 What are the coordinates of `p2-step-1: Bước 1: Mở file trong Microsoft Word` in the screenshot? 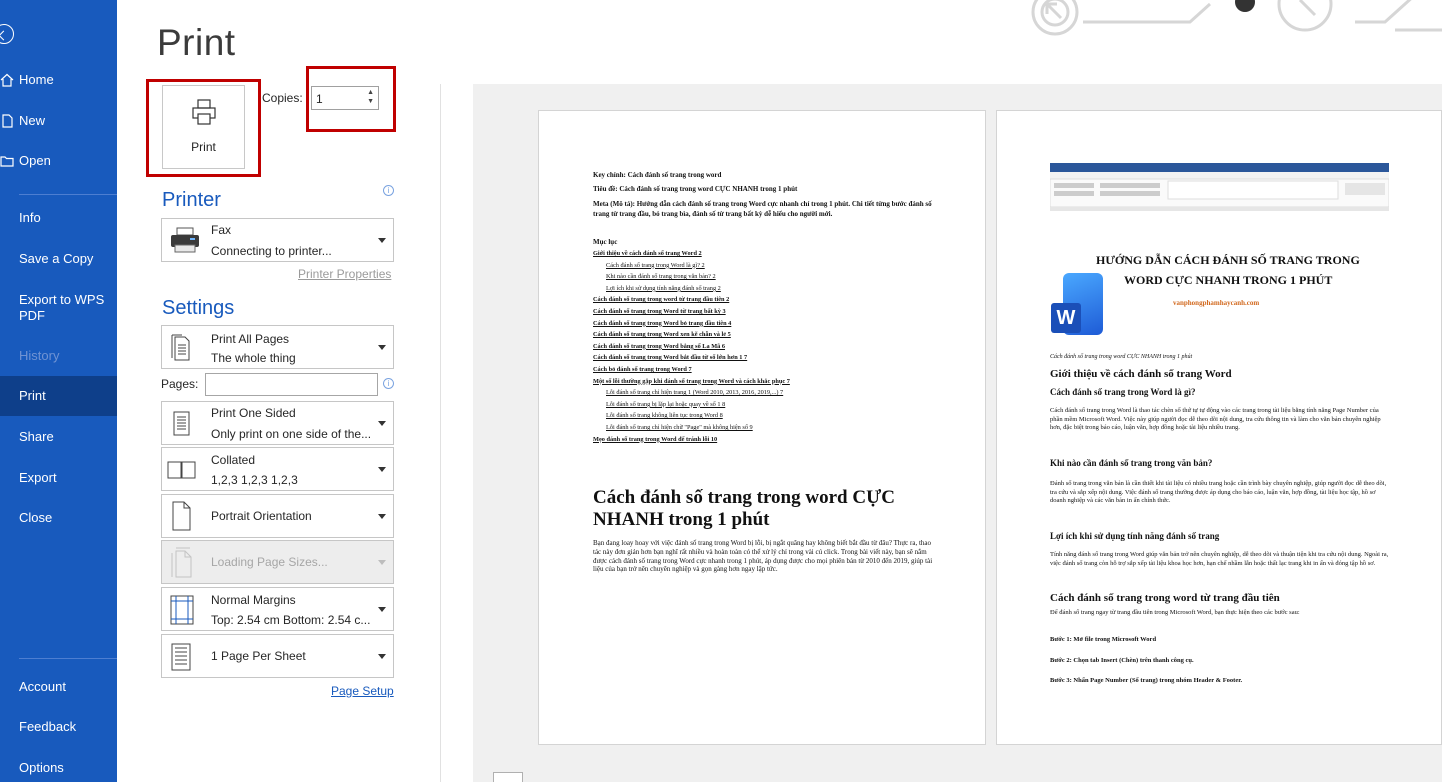 It's located at (1103, 639).